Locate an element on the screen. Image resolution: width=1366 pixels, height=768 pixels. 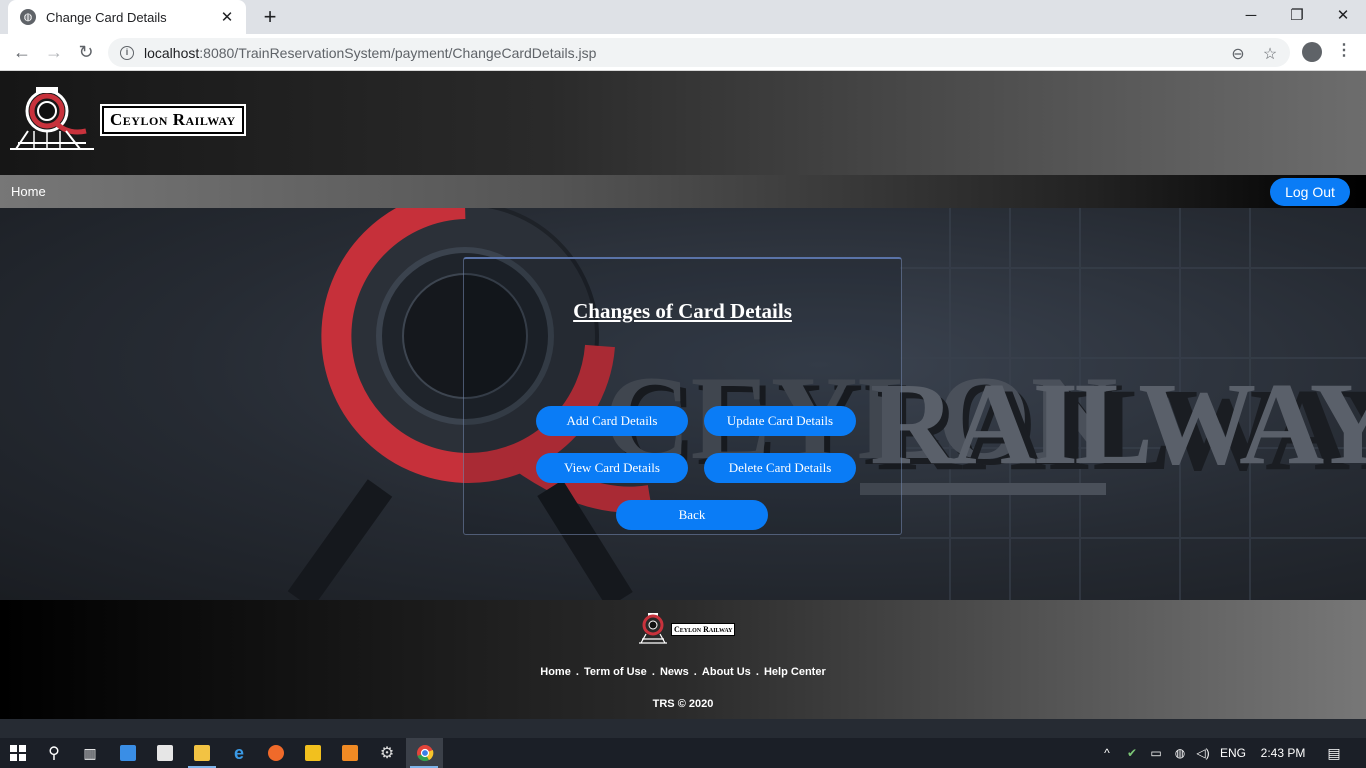
footer-link-about: About Us is located at coordinates (726, 672).